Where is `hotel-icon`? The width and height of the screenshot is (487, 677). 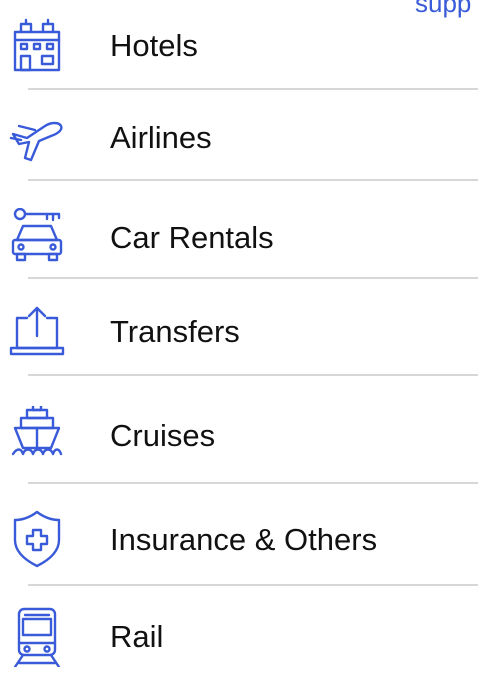
hotel-icon is located at coordinates (37, 46).